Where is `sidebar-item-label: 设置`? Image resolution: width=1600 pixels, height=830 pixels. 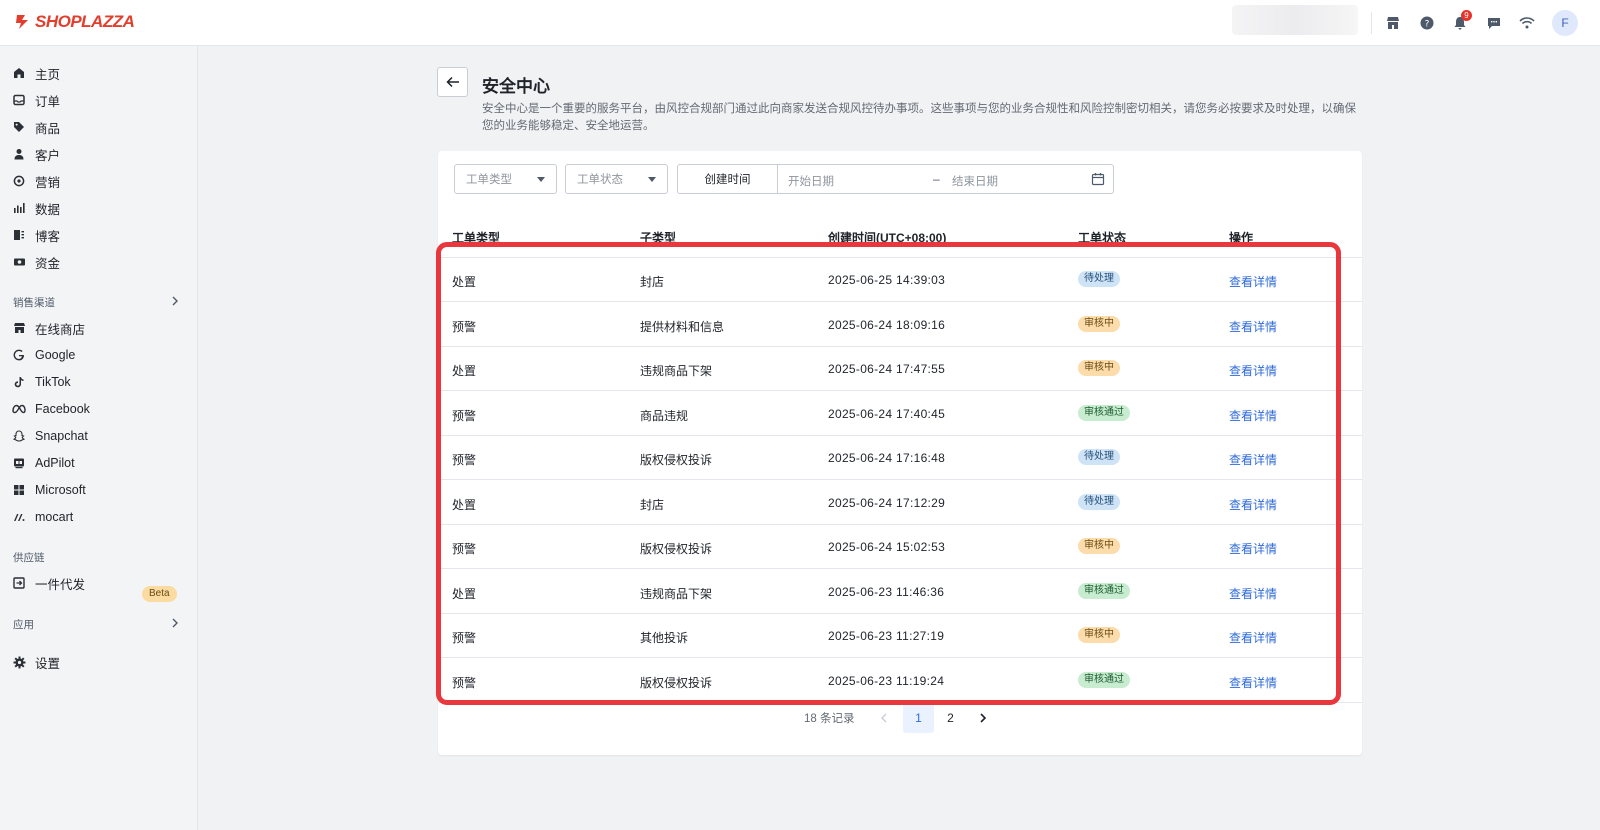
sidebar-item-label: 设置 is located at coordinates (48, 663).